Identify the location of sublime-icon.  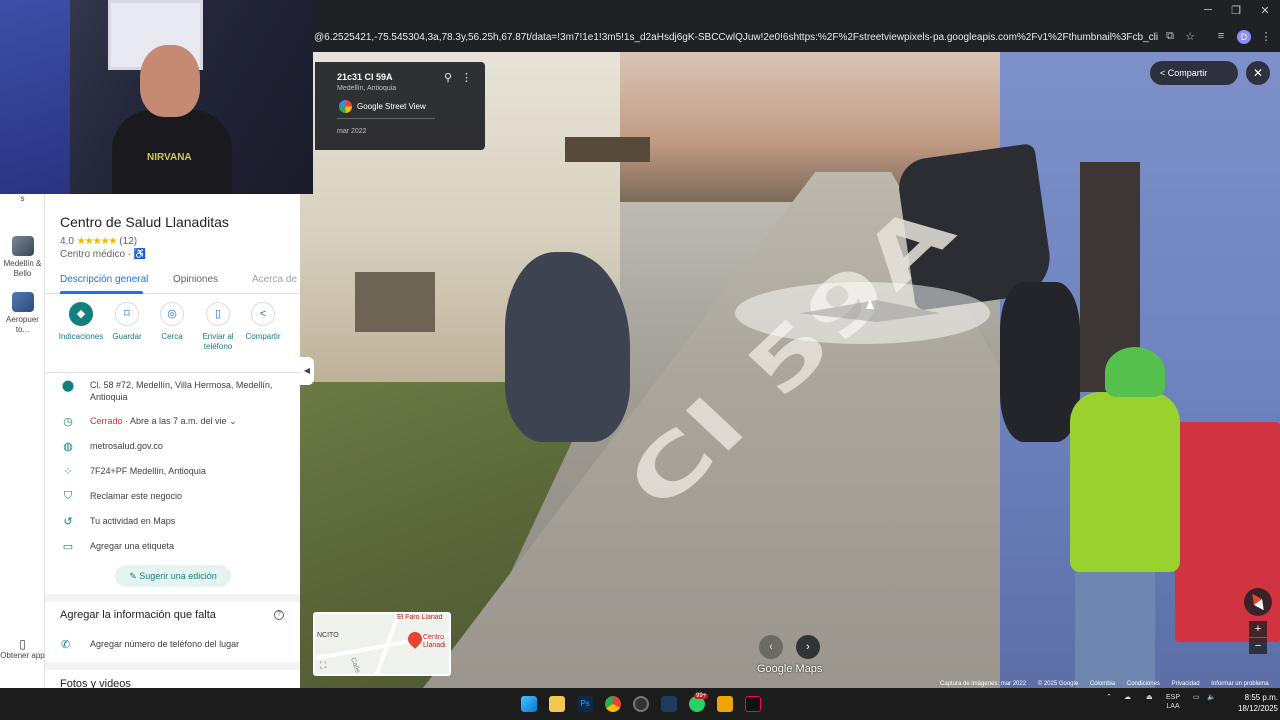
(725, 704).